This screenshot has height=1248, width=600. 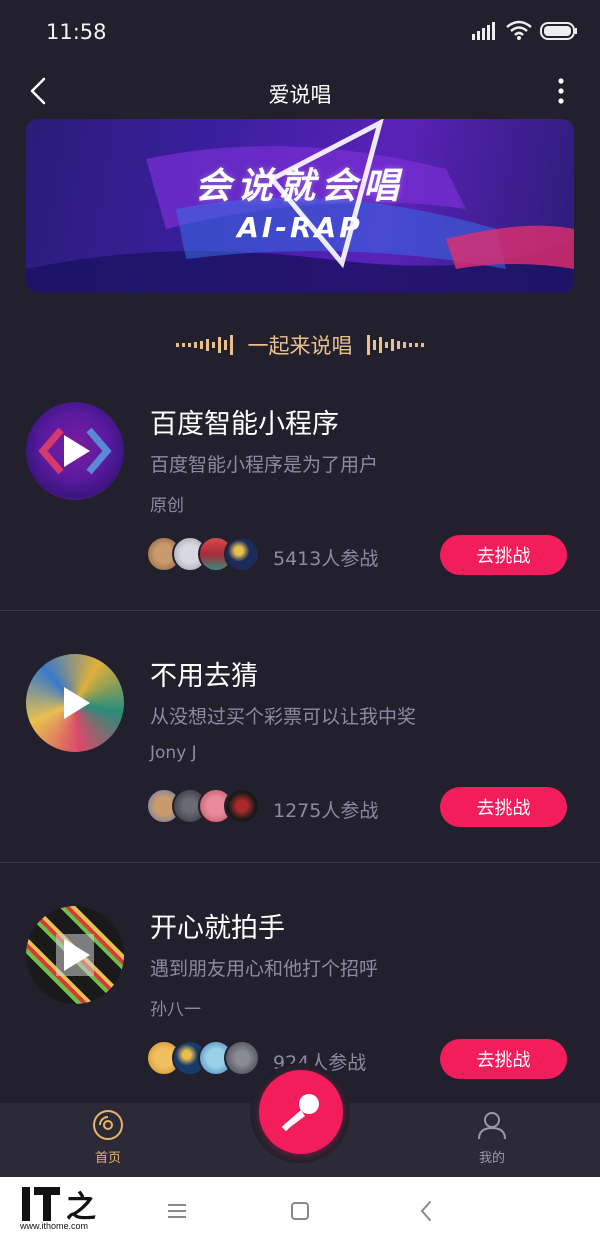 I want to click on tab-home-label: 首页, so click(x=107, y=1158).